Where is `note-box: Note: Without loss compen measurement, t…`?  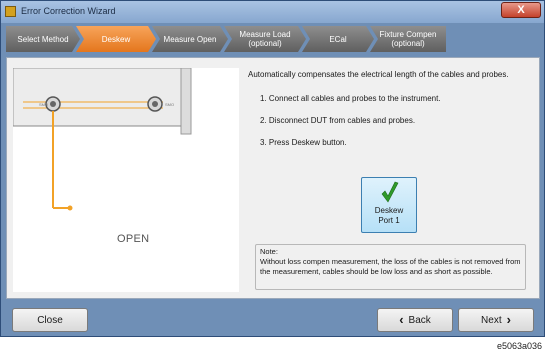
note-box: Note: Without loss compen measurement, t… is located at coordinates (390, 267).